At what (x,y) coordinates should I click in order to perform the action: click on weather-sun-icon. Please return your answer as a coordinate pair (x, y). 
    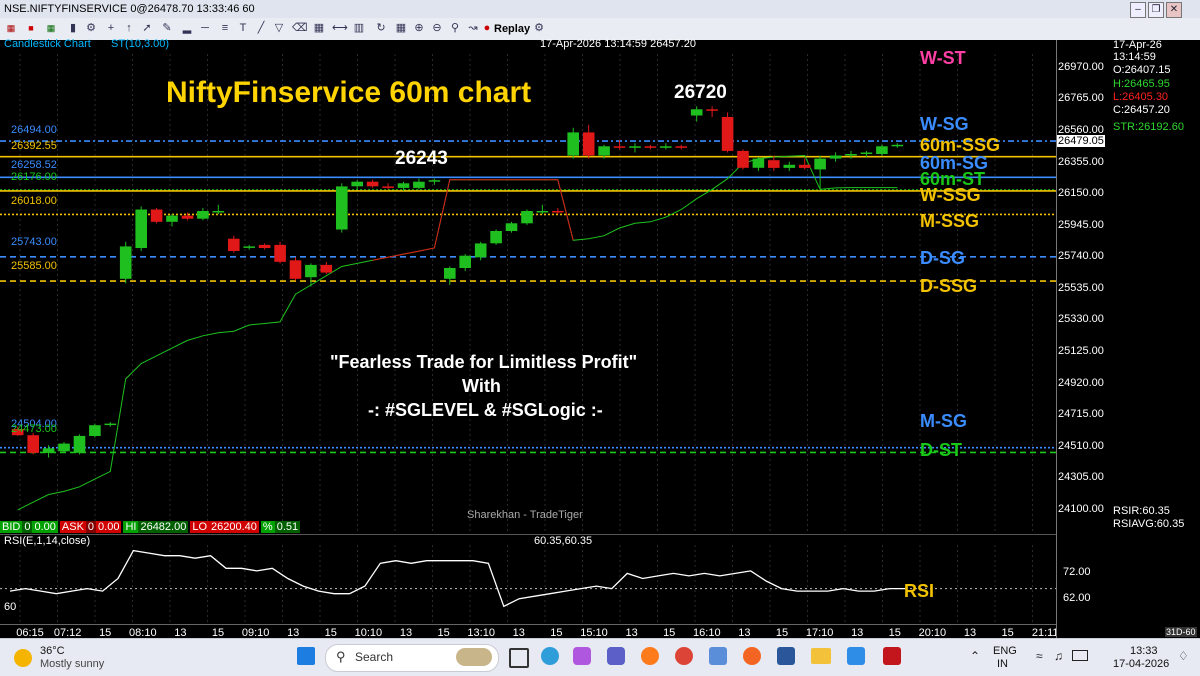
    Looking at the image, I should click on (23, 658).